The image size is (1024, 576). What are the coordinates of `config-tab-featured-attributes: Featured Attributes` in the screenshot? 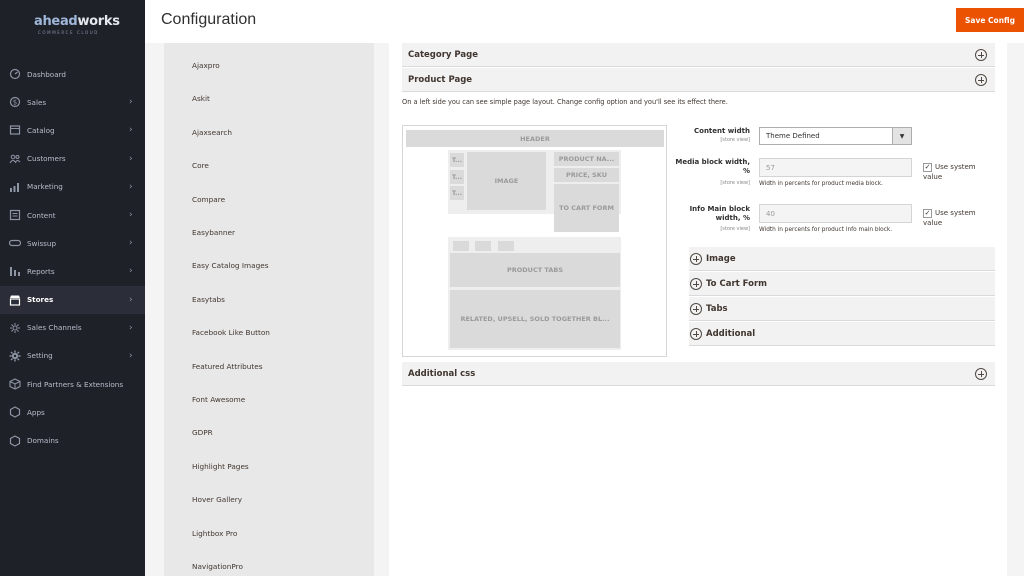 It's located at (227, 366).